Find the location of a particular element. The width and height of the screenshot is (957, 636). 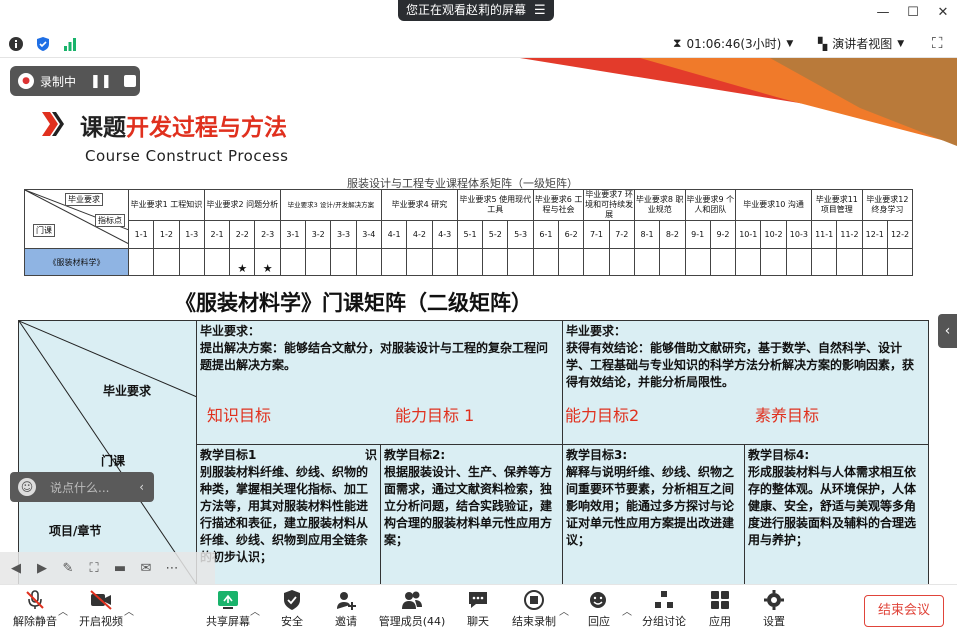

maximize-icon: ☐ is located at coordinates (913, 13).